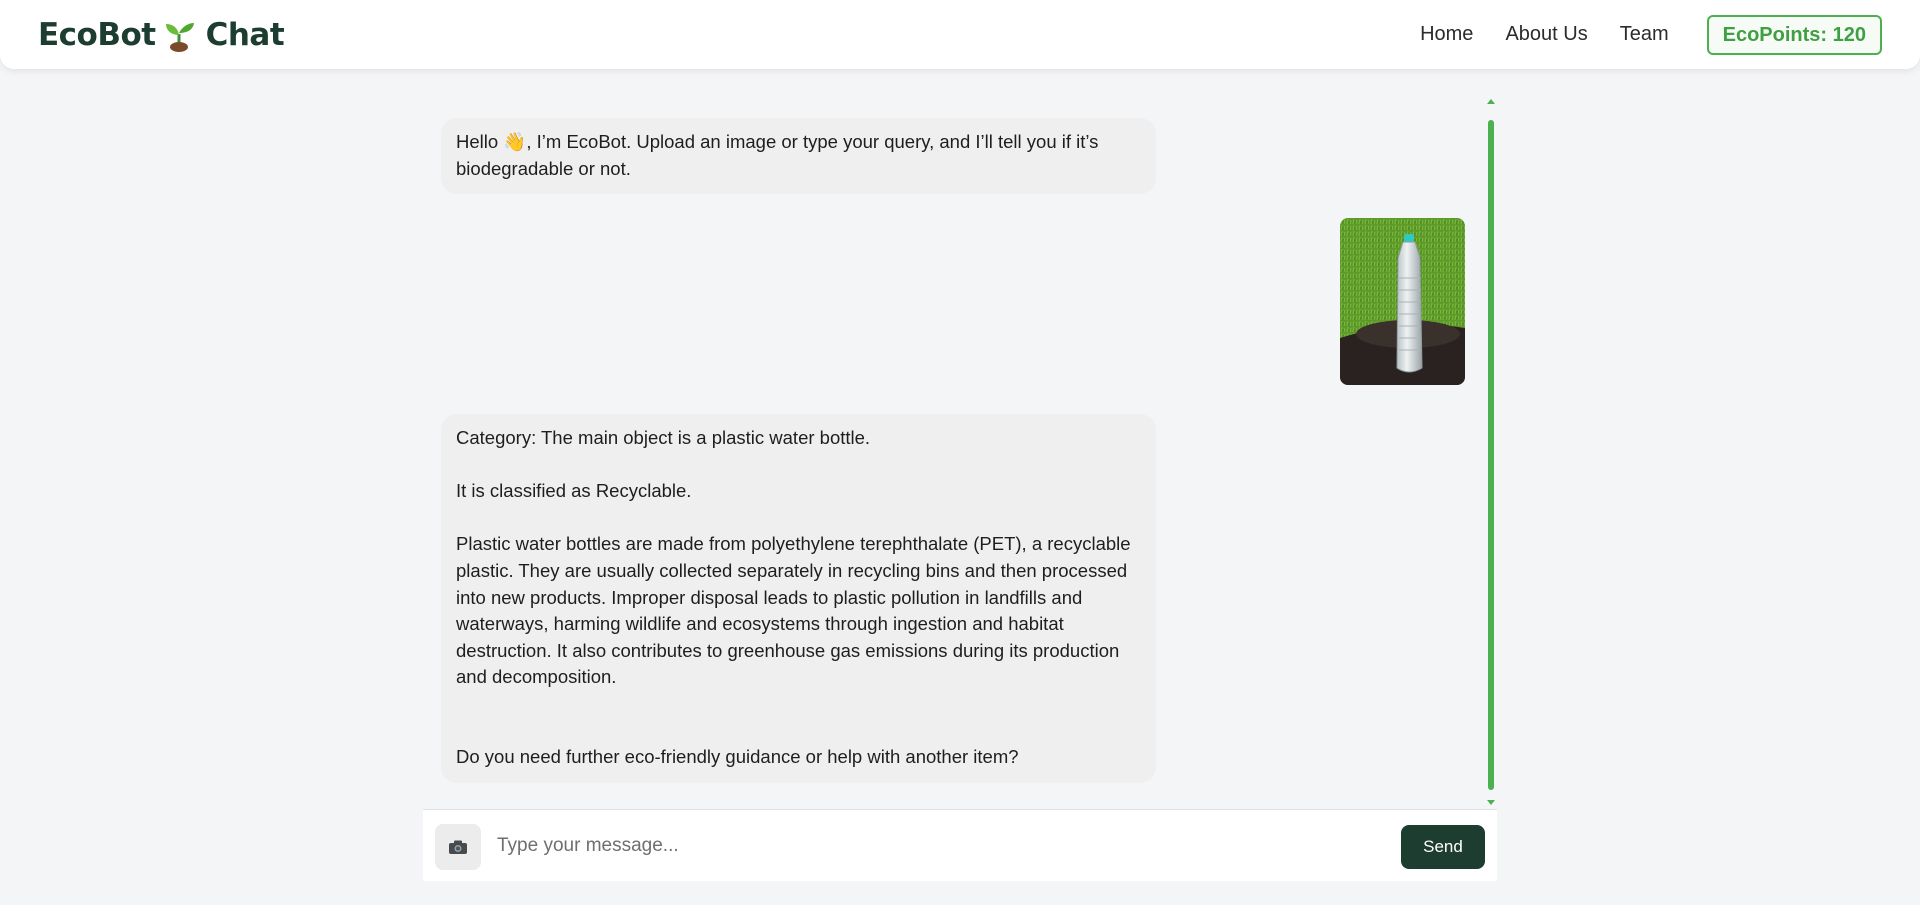 This screenshot has height=905, width=1920. What do you see at coordinates (97, 34) in the screenshot?
I see `brand-name-eco: EcoBot` at bounding box center [97, 34].